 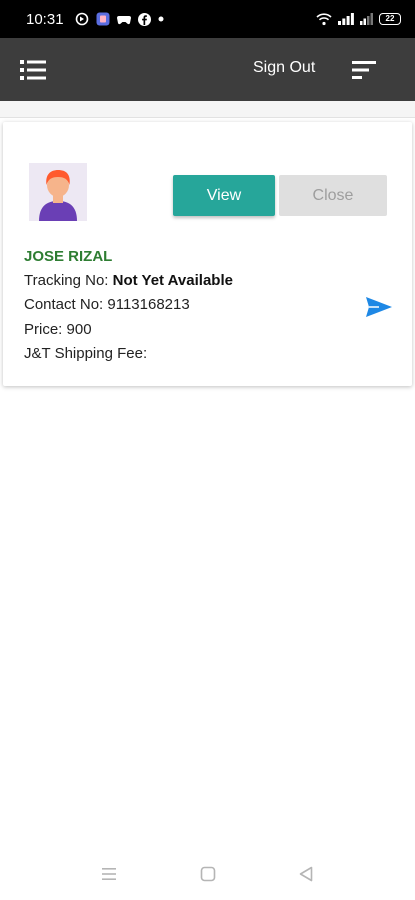 What do you see at coordinates (172, 280) in the screenshot?
I see `tracking-value: Not Yet Available` at bounding box center [172, 280].